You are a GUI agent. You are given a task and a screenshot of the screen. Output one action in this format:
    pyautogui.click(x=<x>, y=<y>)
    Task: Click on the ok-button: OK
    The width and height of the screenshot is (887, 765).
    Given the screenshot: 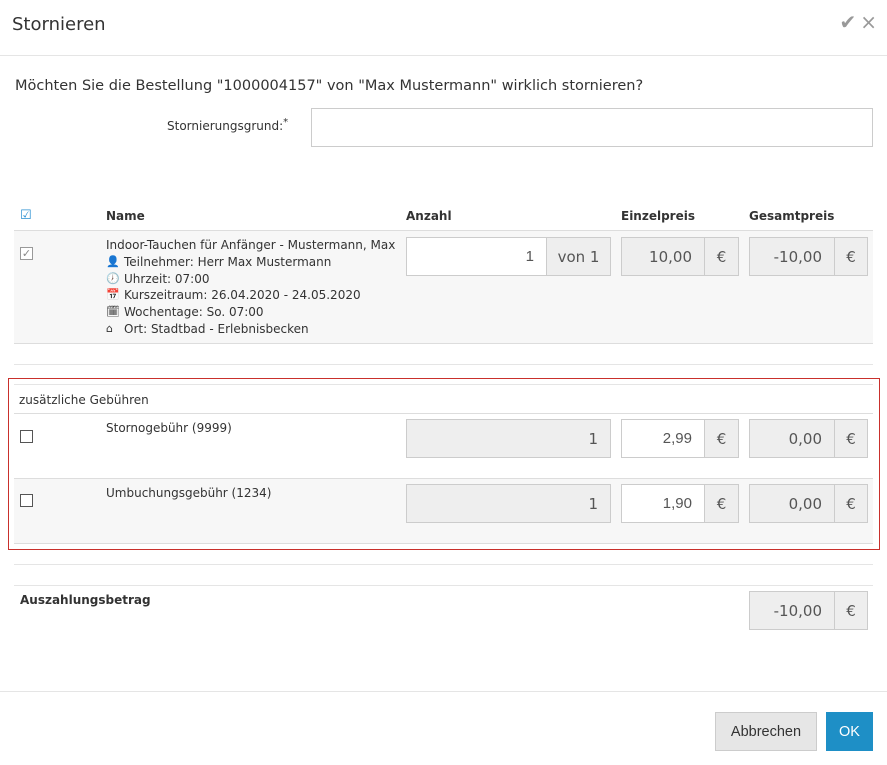 What is the action you would take?
    pyautogui.click(x=849, y=731)
    